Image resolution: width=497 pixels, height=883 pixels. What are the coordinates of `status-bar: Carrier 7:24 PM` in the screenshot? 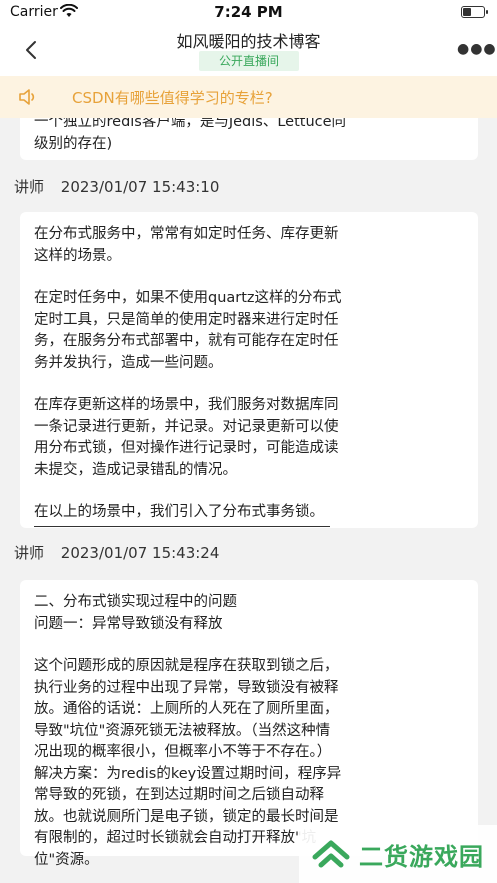 It's located at (248, 13).